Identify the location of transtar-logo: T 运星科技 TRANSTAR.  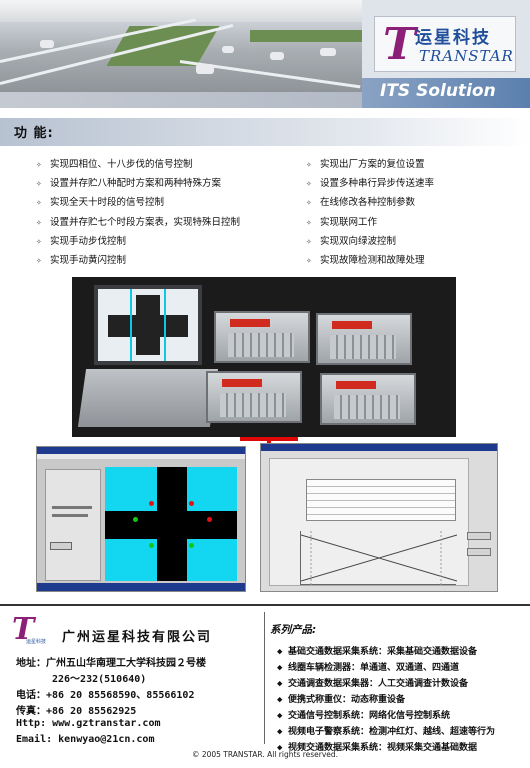
(445, 44).